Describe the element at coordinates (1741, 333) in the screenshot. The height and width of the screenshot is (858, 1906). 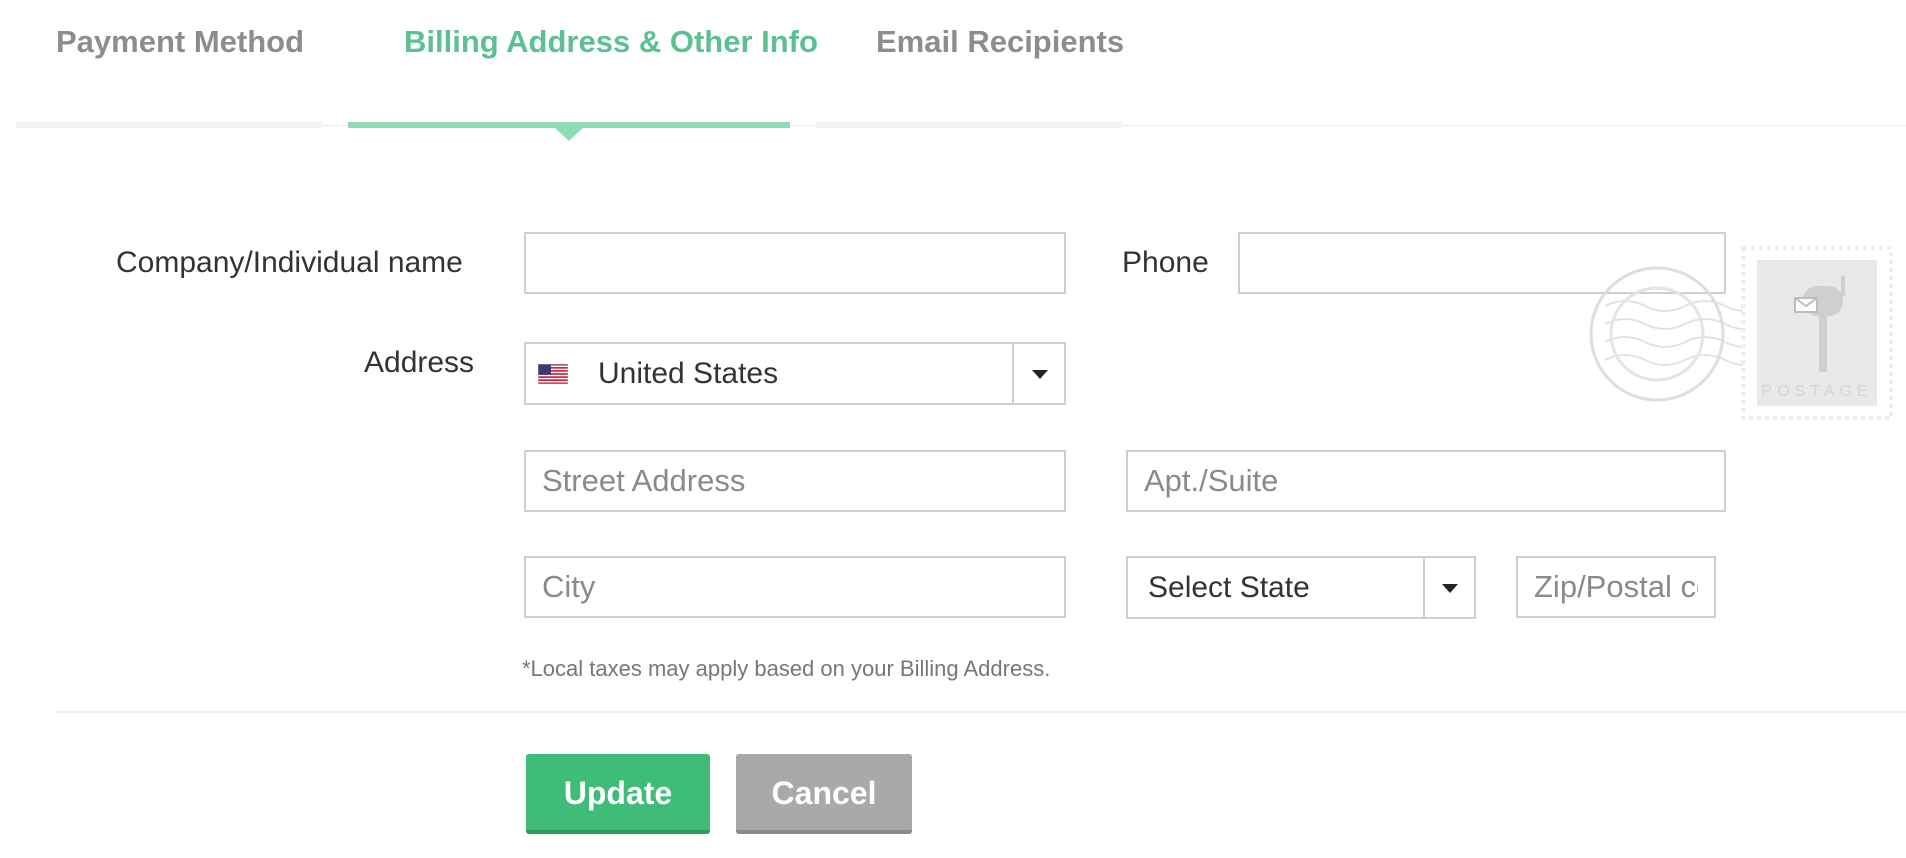
I see `postage-stamp-decoration: POSTAGE` at that location.